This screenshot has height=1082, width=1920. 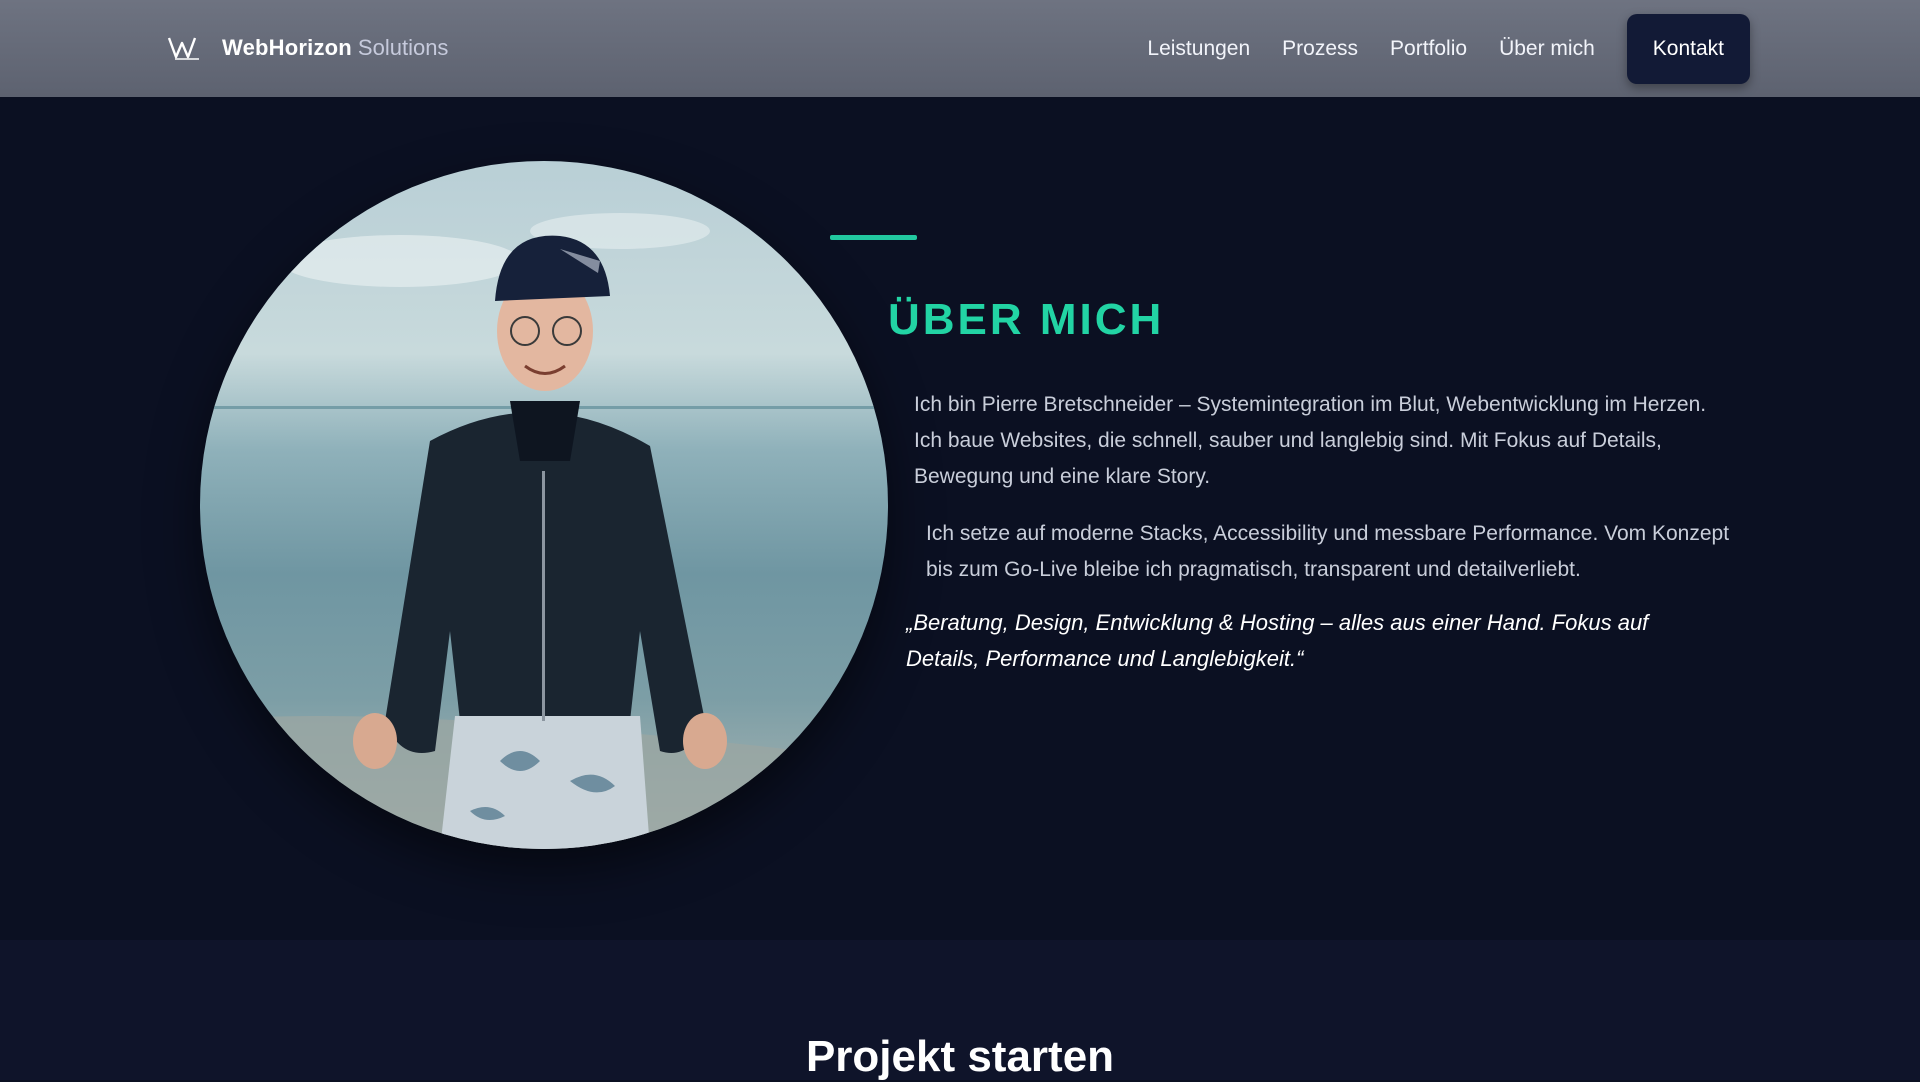 I want to click on brand-name: WebHorizon Solutions, so click(x=335, y=48).